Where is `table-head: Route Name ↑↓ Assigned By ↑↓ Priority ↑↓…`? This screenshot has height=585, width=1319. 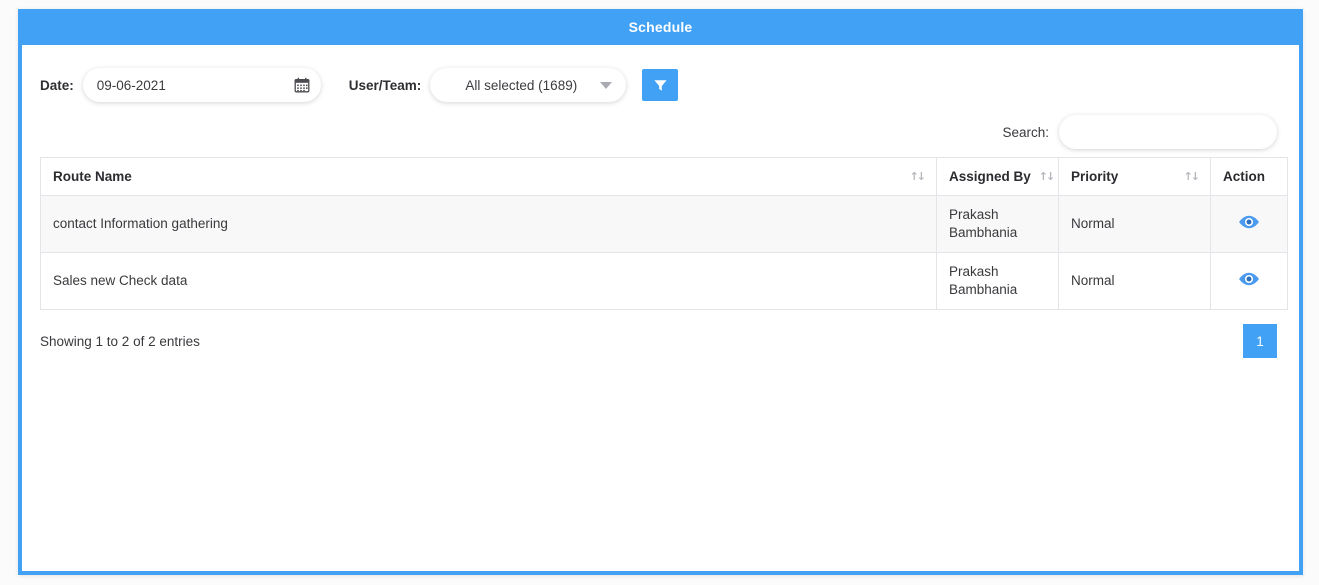
table-head: Route Name ↑↓ Assigned By ↑↓ Priority ↑↓… is located at coordinates (664, 176).